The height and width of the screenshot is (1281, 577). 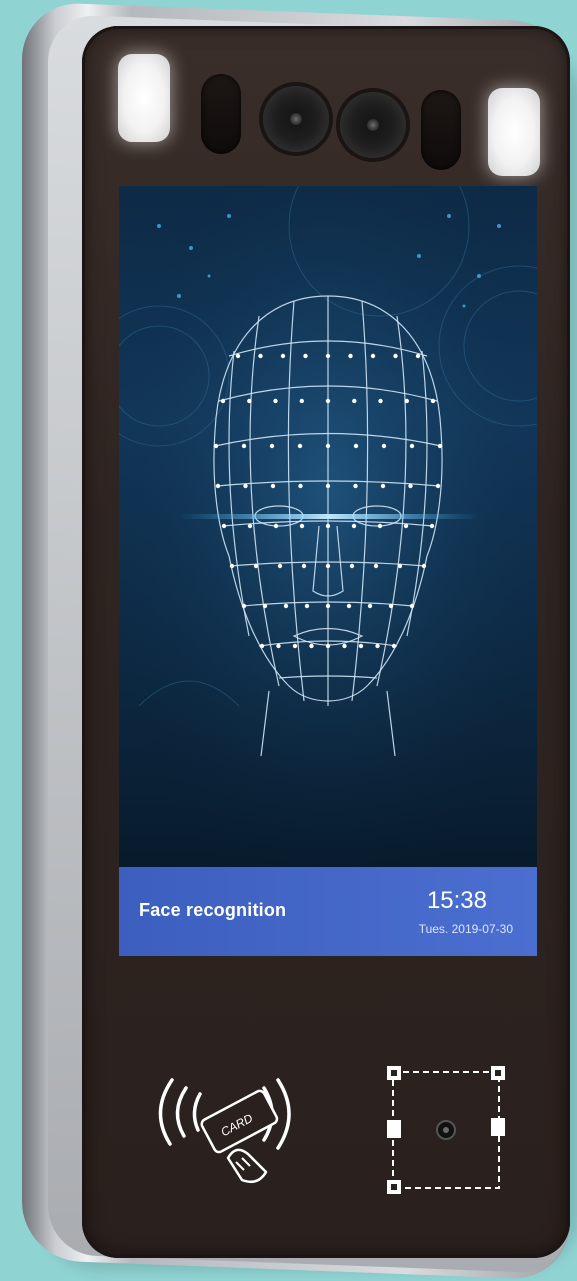 I want to click on status-label: Face recognition, so click(x=213, y=910).